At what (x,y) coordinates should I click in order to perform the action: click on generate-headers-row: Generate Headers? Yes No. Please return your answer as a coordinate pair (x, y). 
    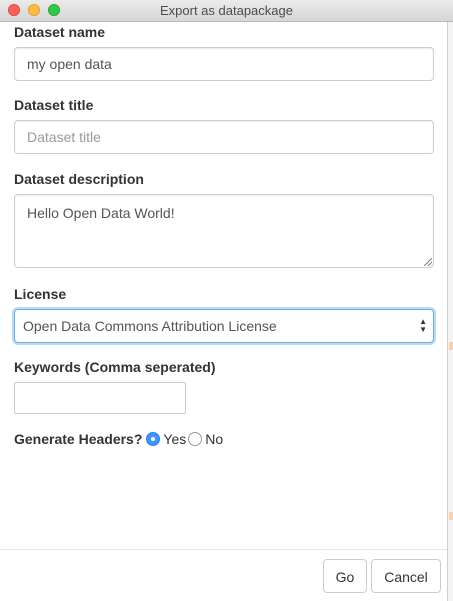
    Looking at the image, I should click on (119, 439).